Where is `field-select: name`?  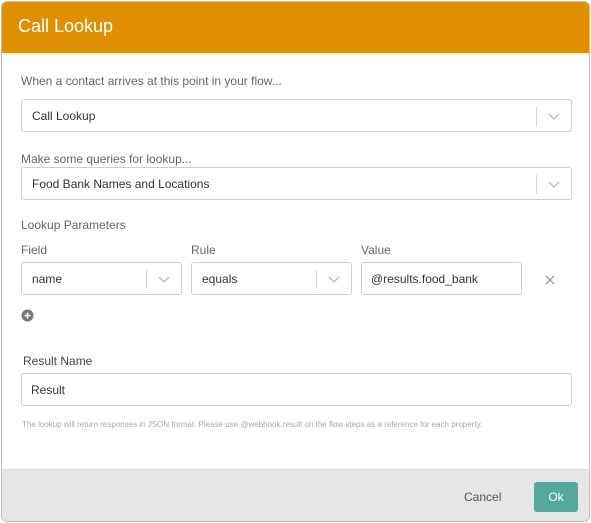
field-select: name is located at coordinates (101, 278).